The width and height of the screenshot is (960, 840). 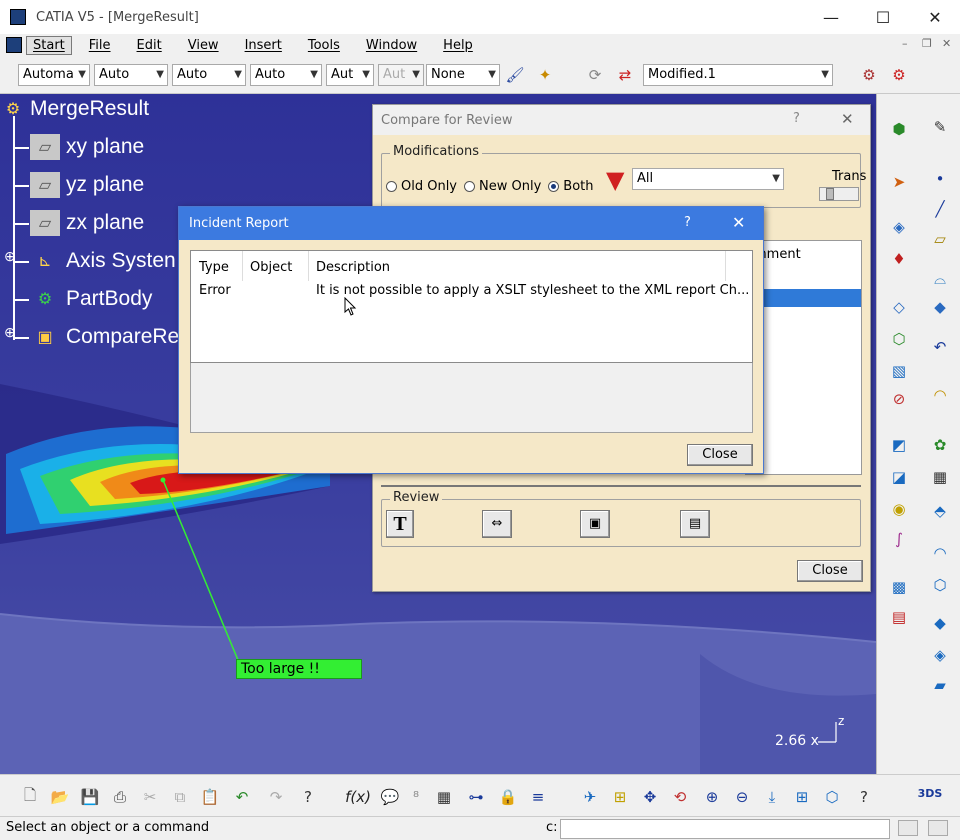 I want to click on cylinder-icon: ⌓, so click(x=940, y=279).